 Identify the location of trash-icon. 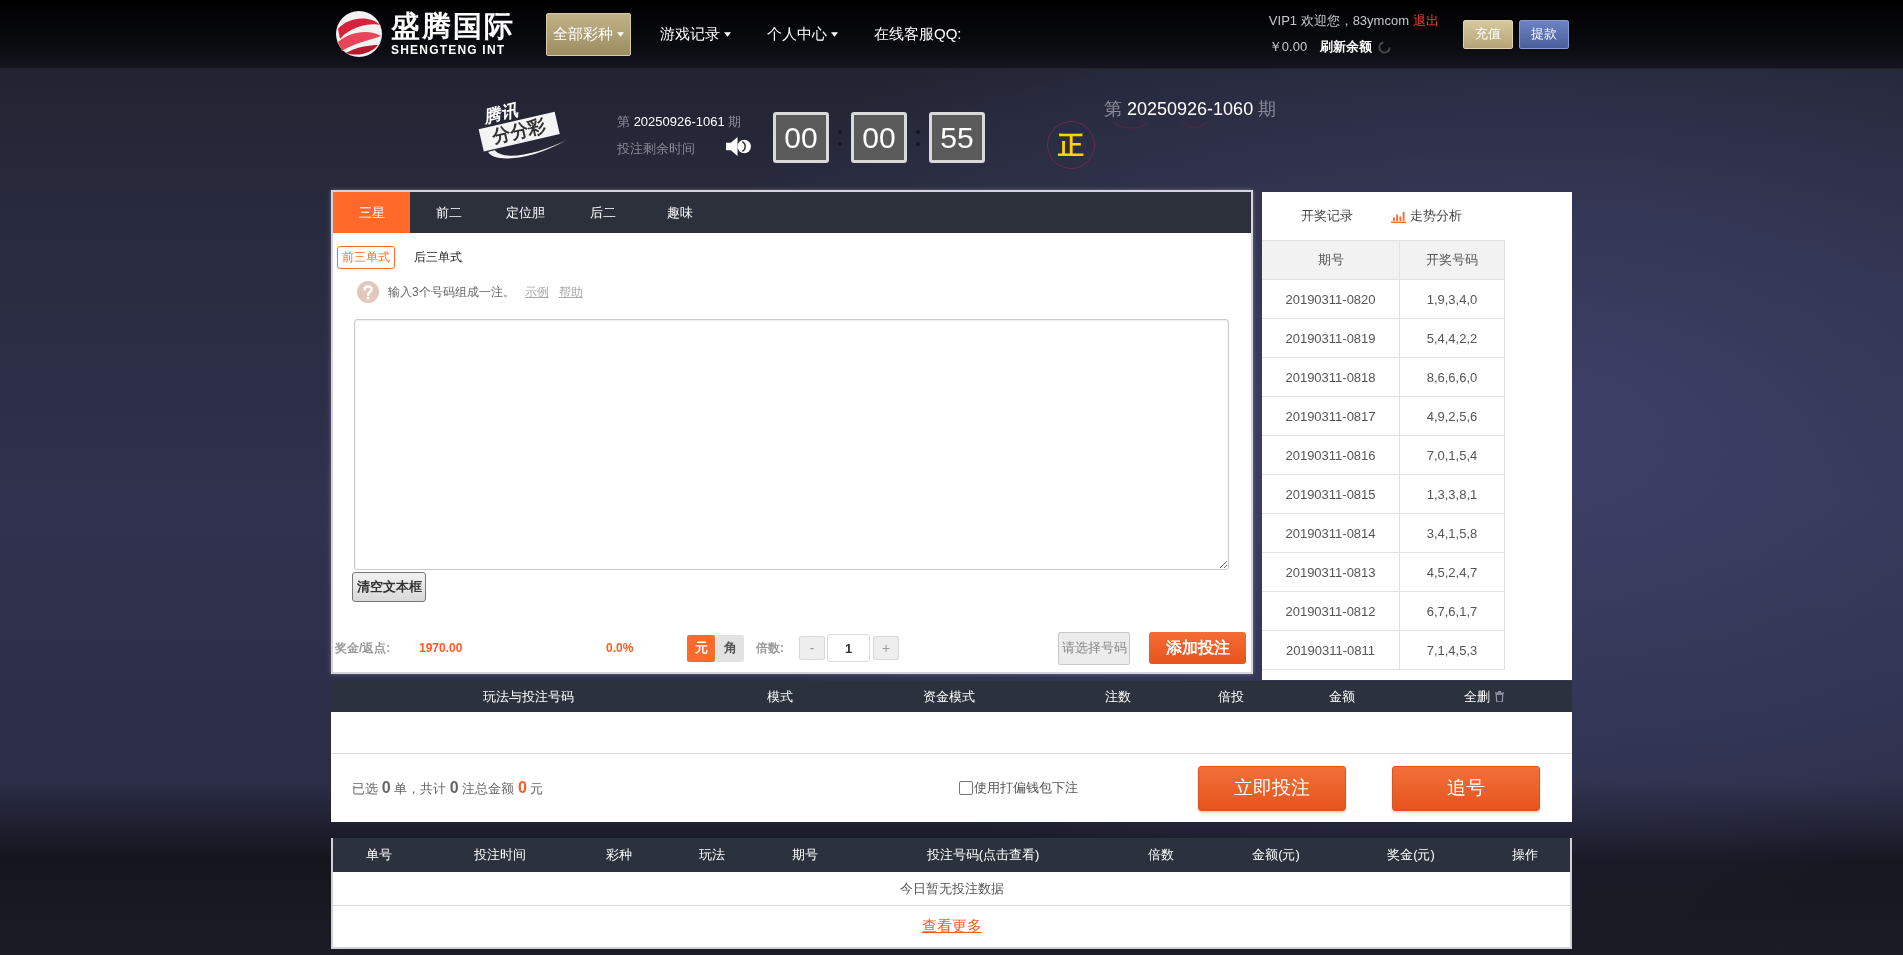
(1499, 696).